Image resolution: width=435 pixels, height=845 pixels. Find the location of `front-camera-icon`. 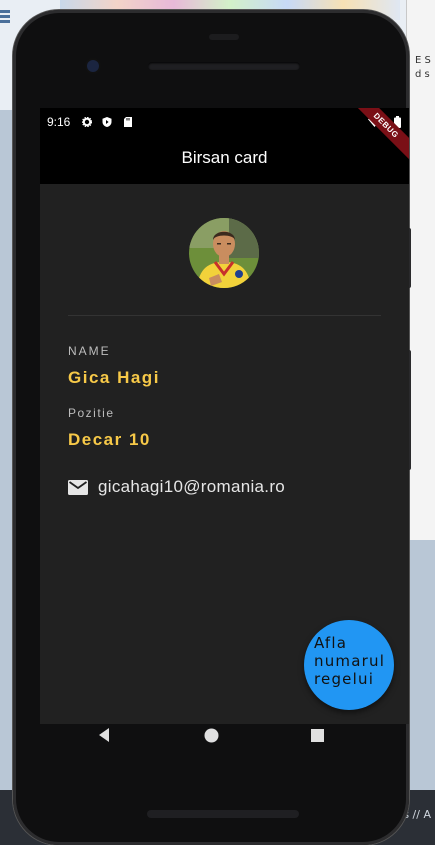

front-camera-icon is located at coordinates (93, 66).